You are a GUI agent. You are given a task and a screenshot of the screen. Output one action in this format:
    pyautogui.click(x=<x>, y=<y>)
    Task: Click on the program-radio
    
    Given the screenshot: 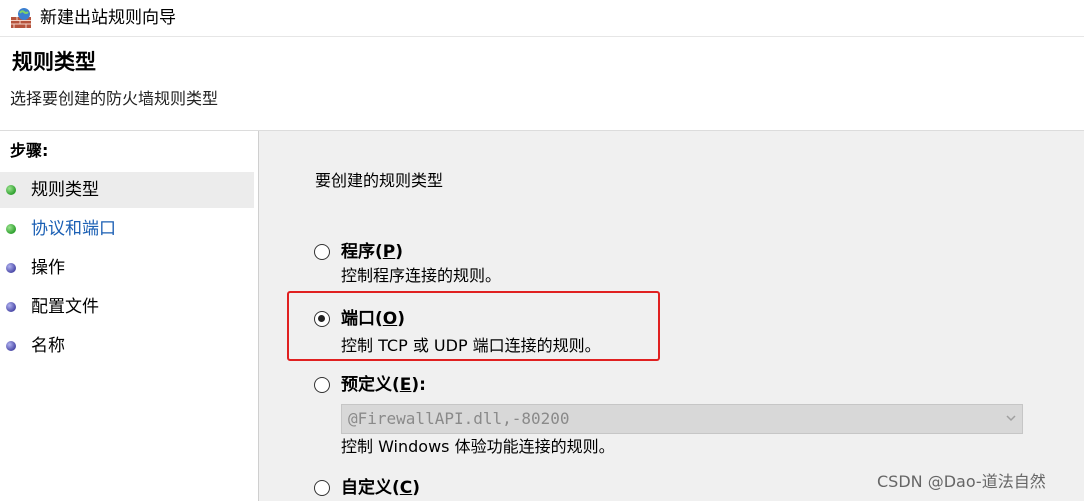 What is the action you would take?
    pyautogui.click(x=322, y=252)
    